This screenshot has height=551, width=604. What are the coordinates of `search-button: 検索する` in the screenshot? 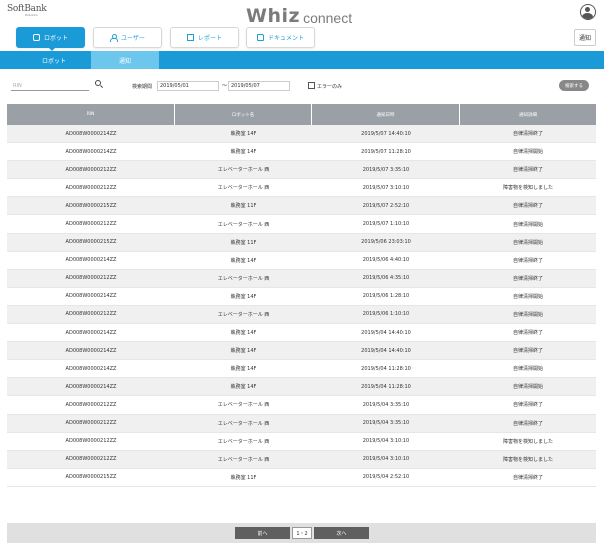 It's located at (574, 85).